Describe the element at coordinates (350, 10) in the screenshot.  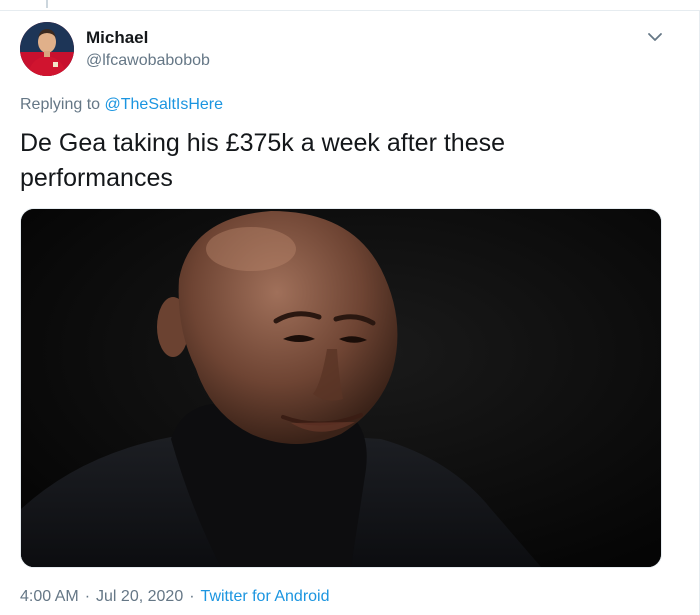
I see `tweet-top-border` at that location.